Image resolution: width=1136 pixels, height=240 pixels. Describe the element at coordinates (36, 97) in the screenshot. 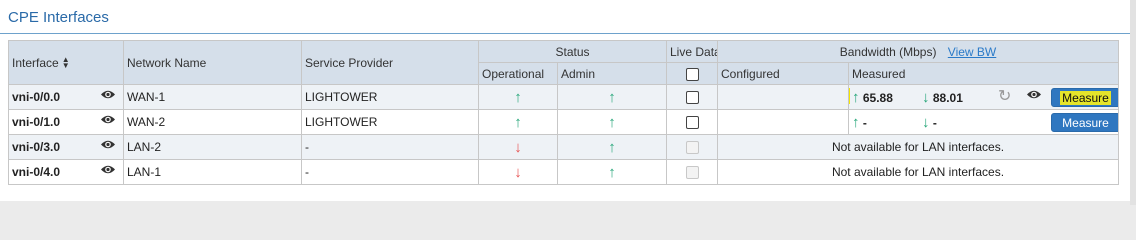

I see `interface-name: vni-0/0.0` at that location.